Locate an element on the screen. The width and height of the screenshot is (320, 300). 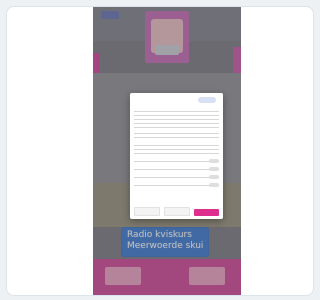
dialog-body is located at coordinates (176, 154).